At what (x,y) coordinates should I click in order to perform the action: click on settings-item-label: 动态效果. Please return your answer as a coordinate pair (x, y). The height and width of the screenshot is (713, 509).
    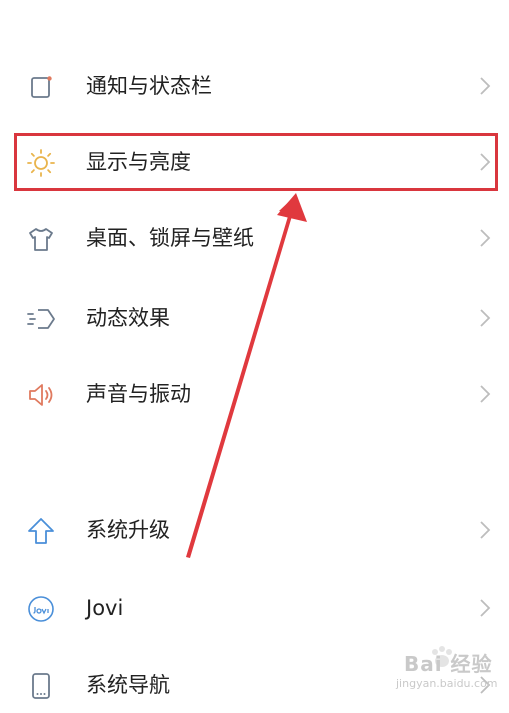
    Looking at the image, I should click on (128, 318).